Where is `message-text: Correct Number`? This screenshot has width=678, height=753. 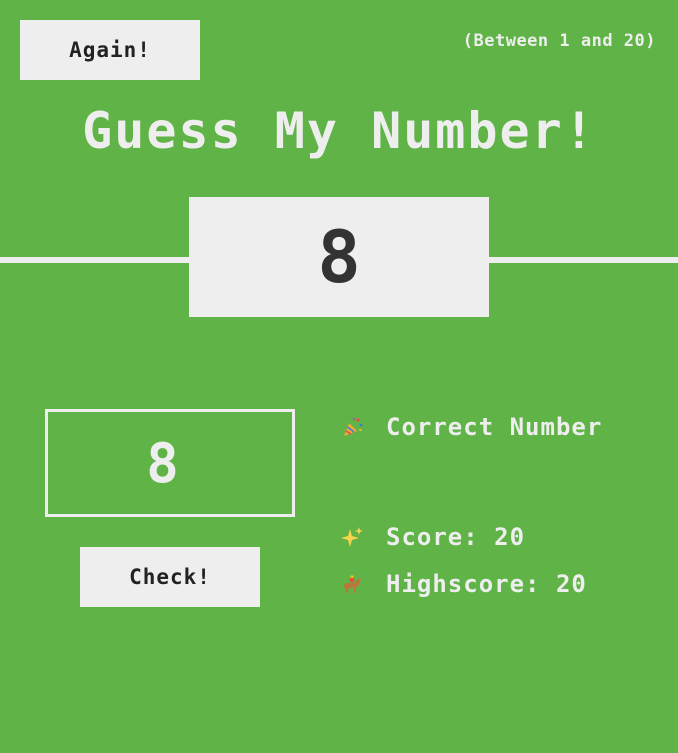 message-text: Correct Number is located at coordinates (494, 427).